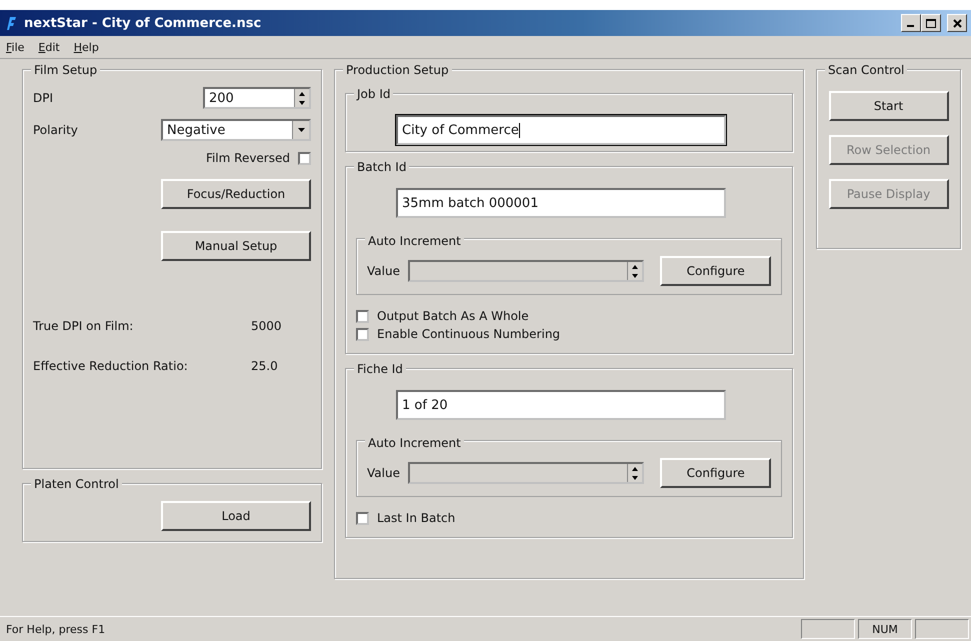 Image resolution: width=971 pixels, height=641 pixels. I want to click on down-arrow-icon, so click(302, 102).